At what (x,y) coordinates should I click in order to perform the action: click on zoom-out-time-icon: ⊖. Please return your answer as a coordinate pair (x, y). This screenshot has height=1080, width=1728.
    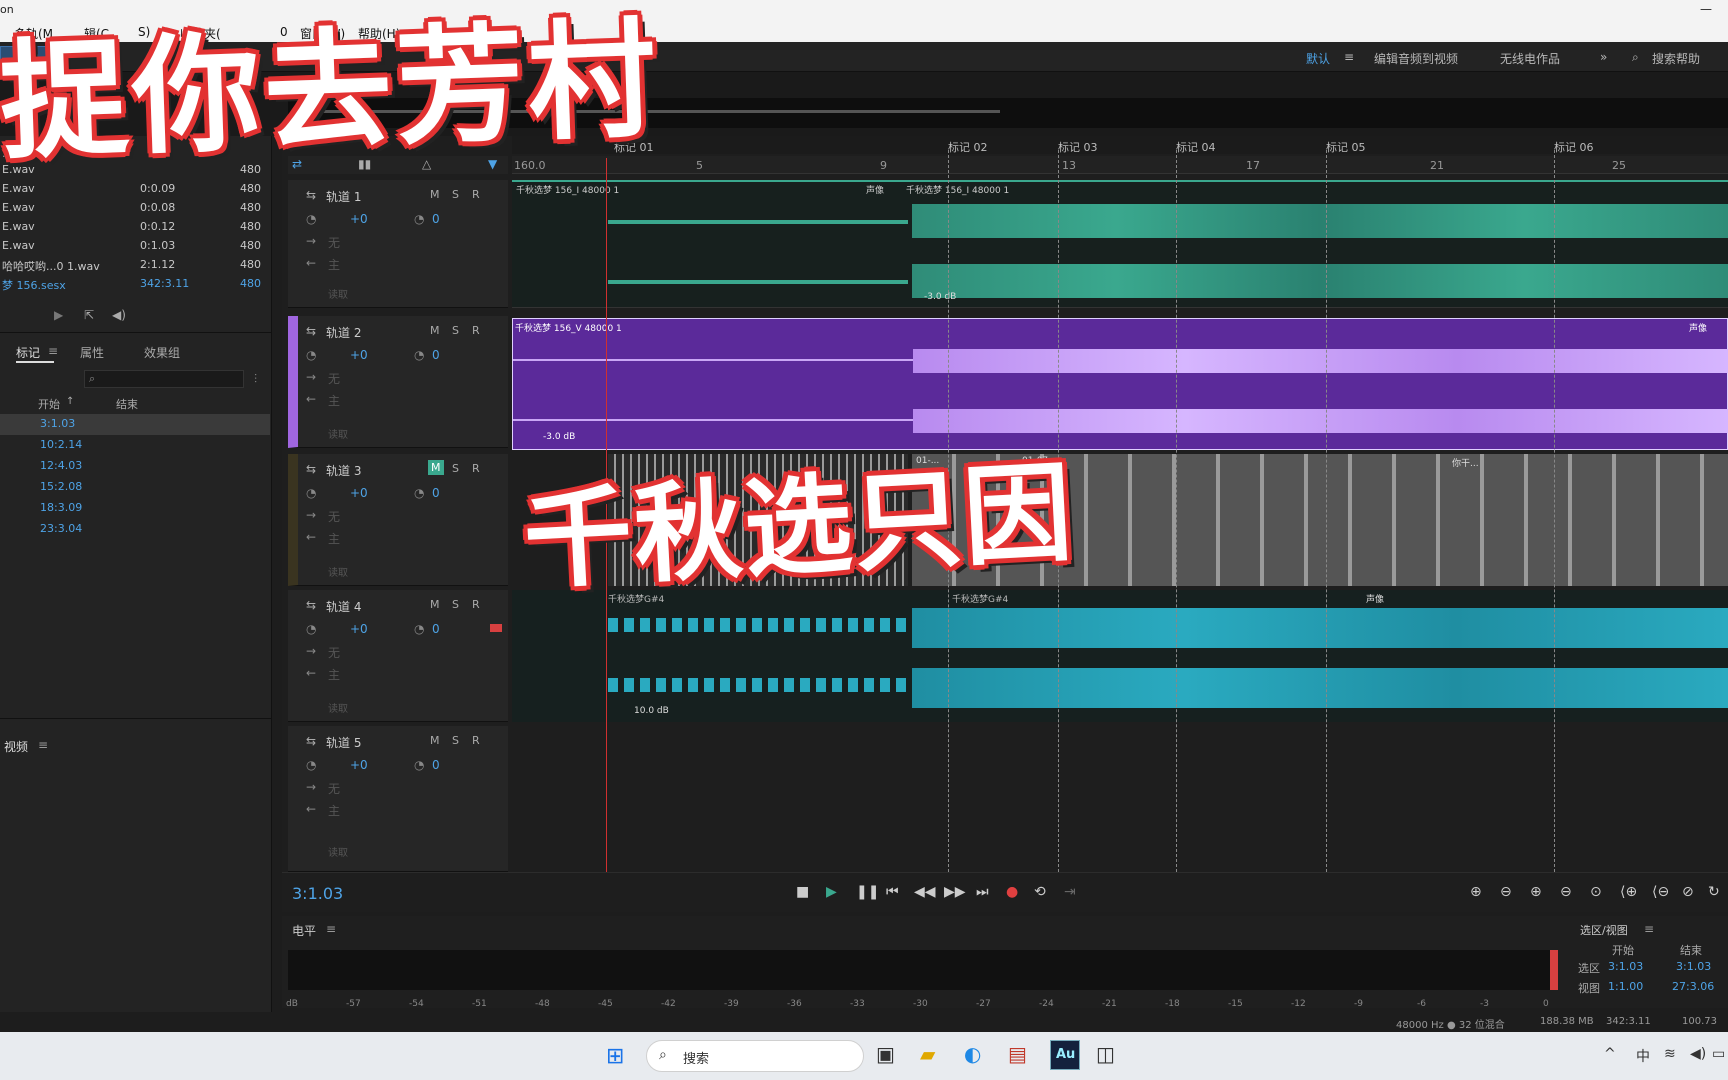
    Looking at the image, I should click on (1566, 892).